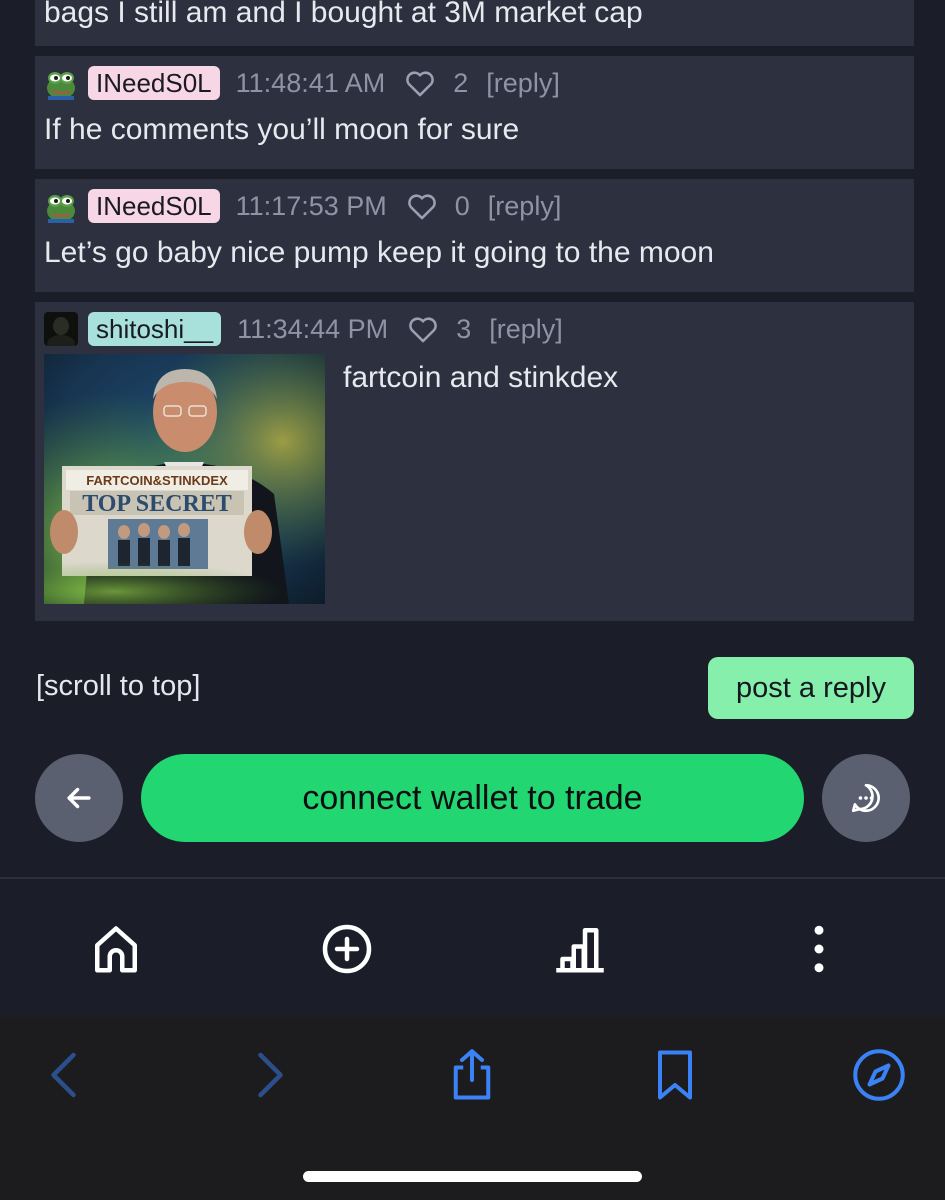 Image resolution: width=945 pixels, height=1200 pixels. What do you see at coordinates (116, 949) in the screenshot?
I see `home-icon` at bounding box center [116, 949].